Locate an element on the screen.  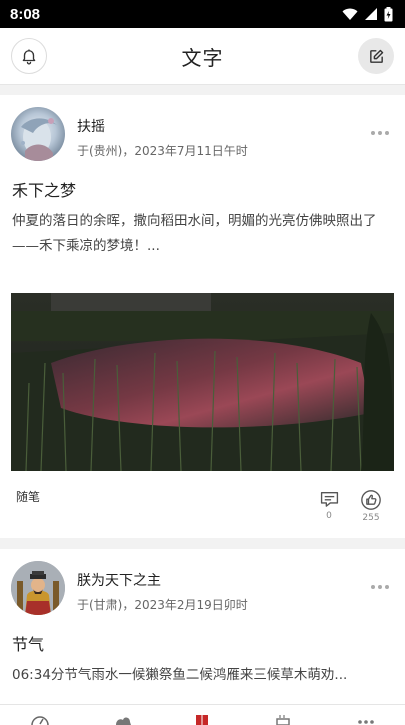
compose-button is located at coordinates (376, 56).